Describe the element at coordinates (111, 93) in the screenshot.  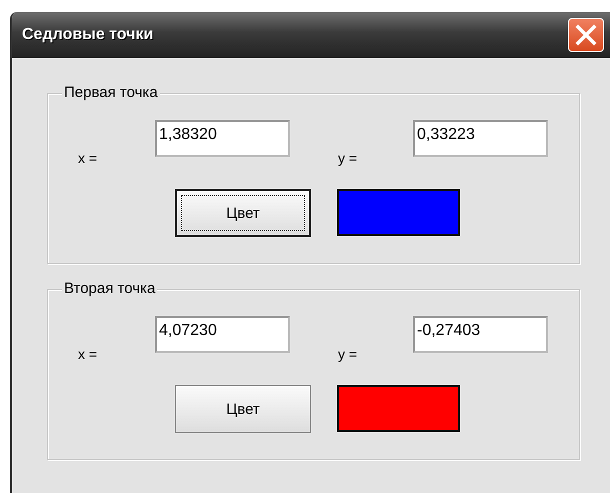
I see `group-title: Первая точка` at that location.